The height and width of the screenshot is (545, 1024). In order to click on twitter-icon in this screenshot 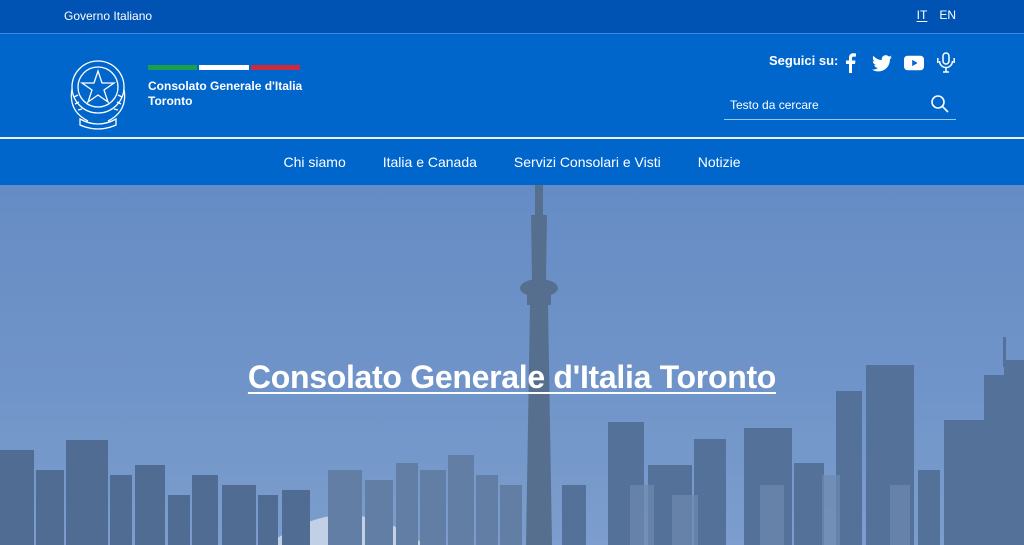, I will do `click(882, 63)`.